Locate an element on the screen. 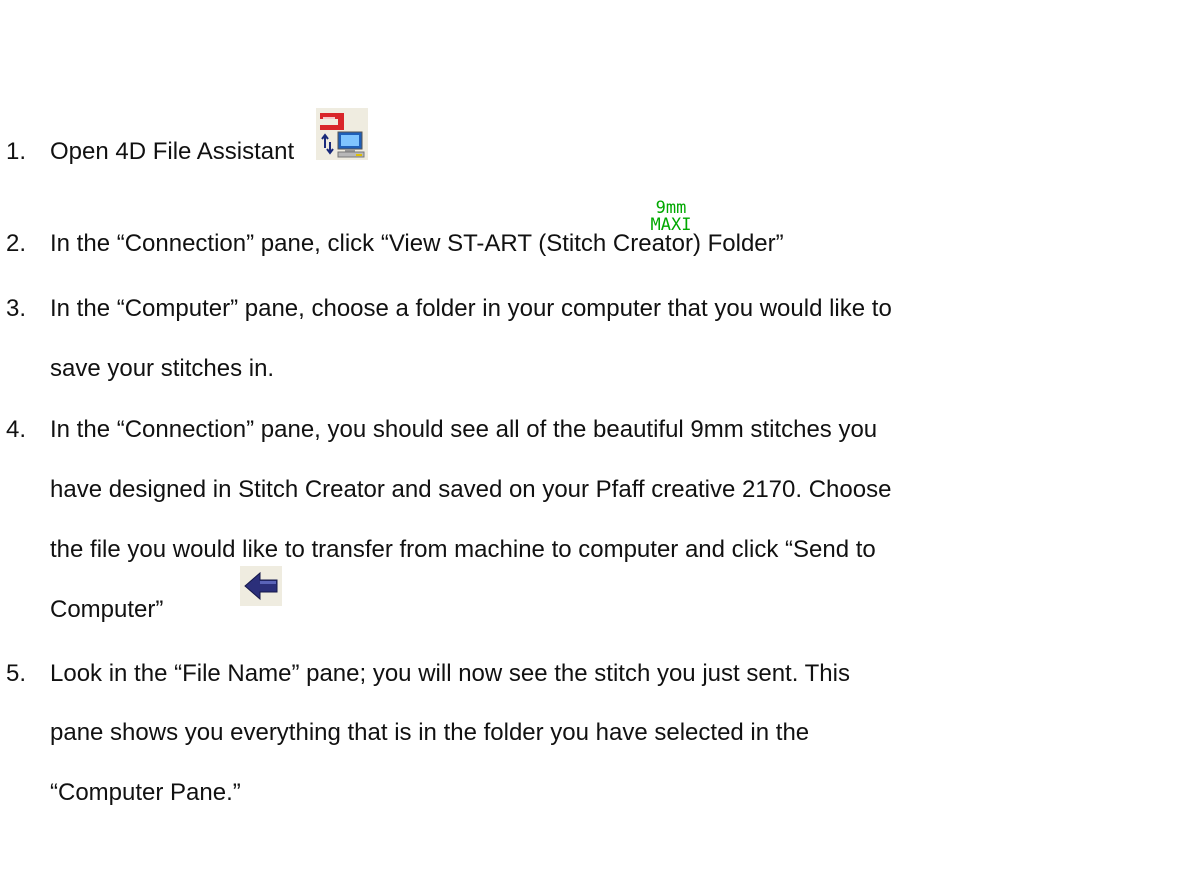 The width and height of the screenshot is (1199, 877). step-number: 1. is located at coordinates (16, 151).